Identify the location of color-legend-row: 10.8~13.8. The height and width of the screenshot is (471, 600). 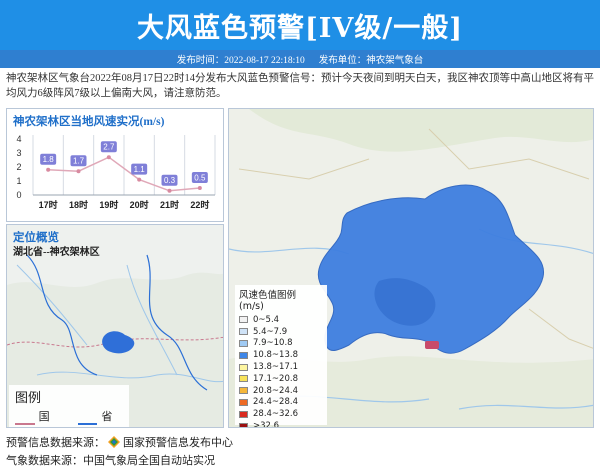
(281, 355).